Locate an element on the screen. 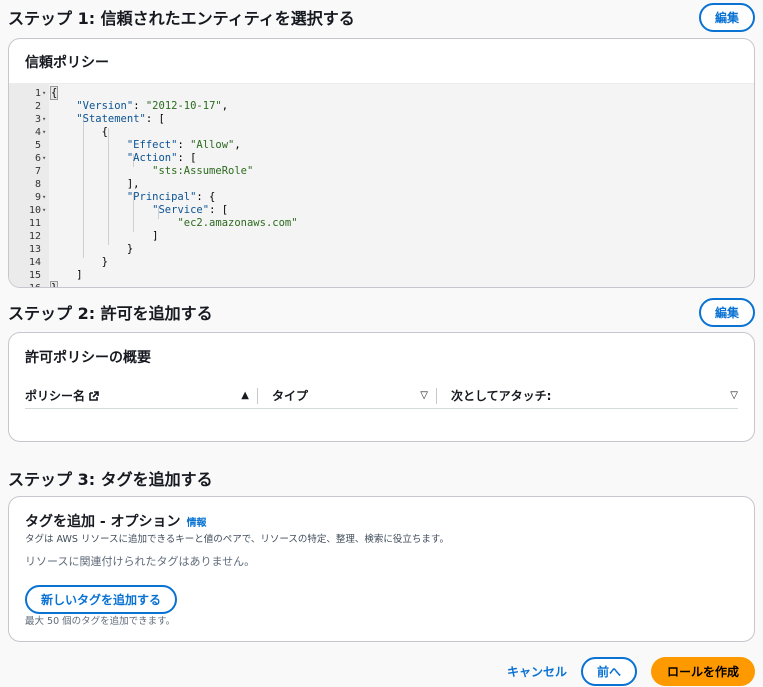 Image resolution: width=763 pixels, height=687 pixels. step3-header: ステップ 3: タグを追加する is located at coordinates (381, 478).